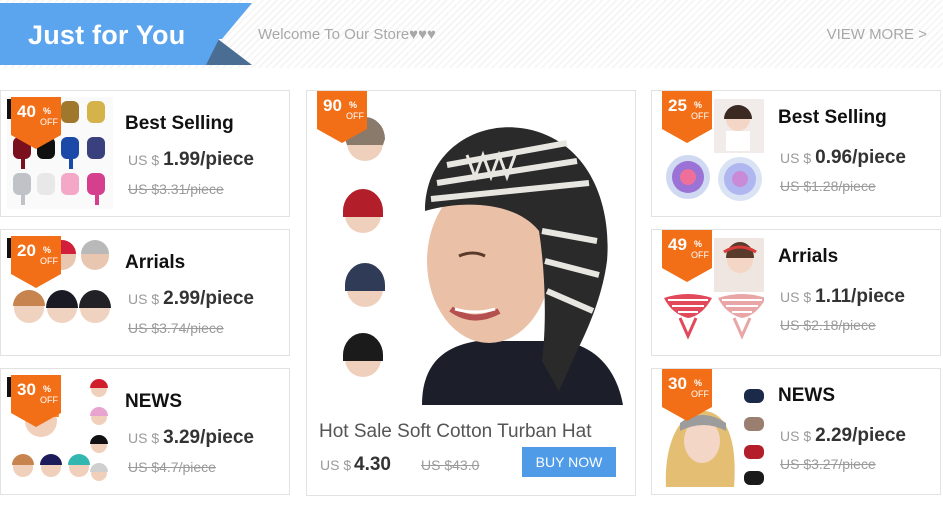 This screenshot has width=943, height=530. What do you see at coordinates (36, 123) in the screenshot?
I see `discount-badge: 40 % OFF` at bounding box center [36, 123].